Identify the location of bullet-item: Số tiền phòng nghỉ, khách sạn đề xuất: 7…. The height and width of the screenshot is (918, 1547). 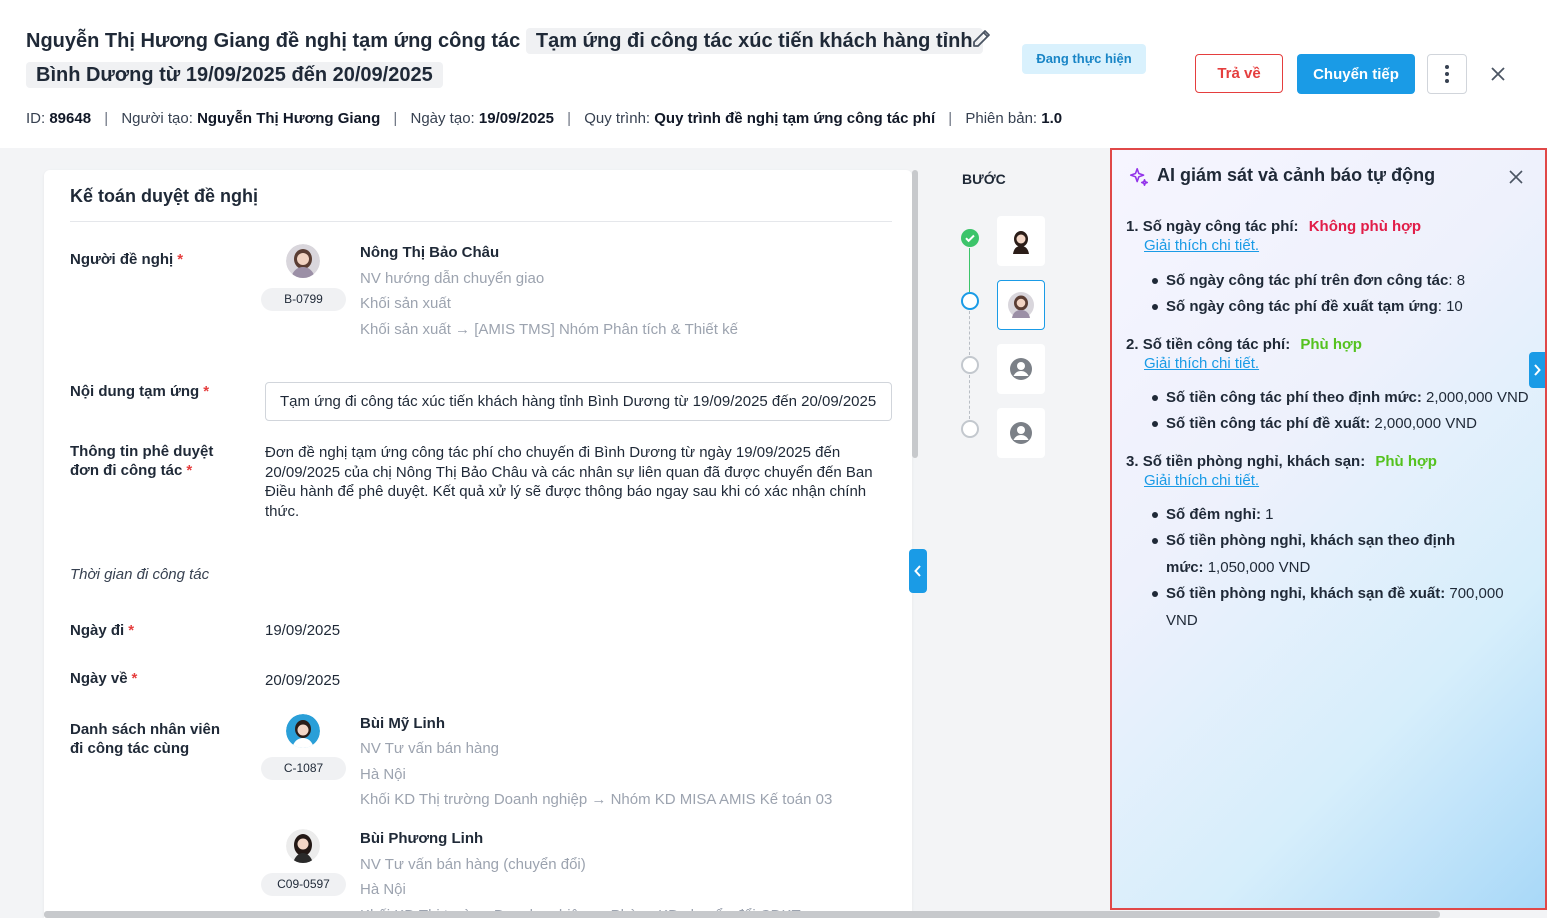
(1344, 607).